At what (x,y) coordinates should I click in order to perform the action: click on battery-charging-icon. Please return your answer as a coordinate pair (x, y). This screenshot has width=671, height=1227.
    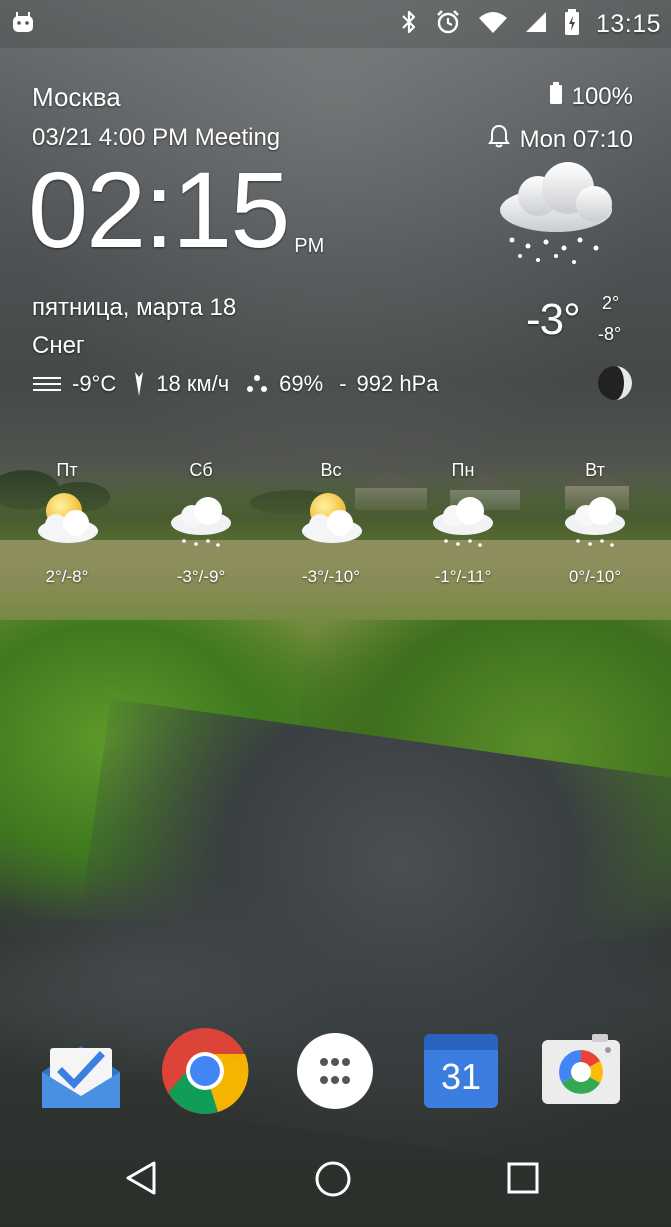
    Looking at the image, I should click on (572, 24).